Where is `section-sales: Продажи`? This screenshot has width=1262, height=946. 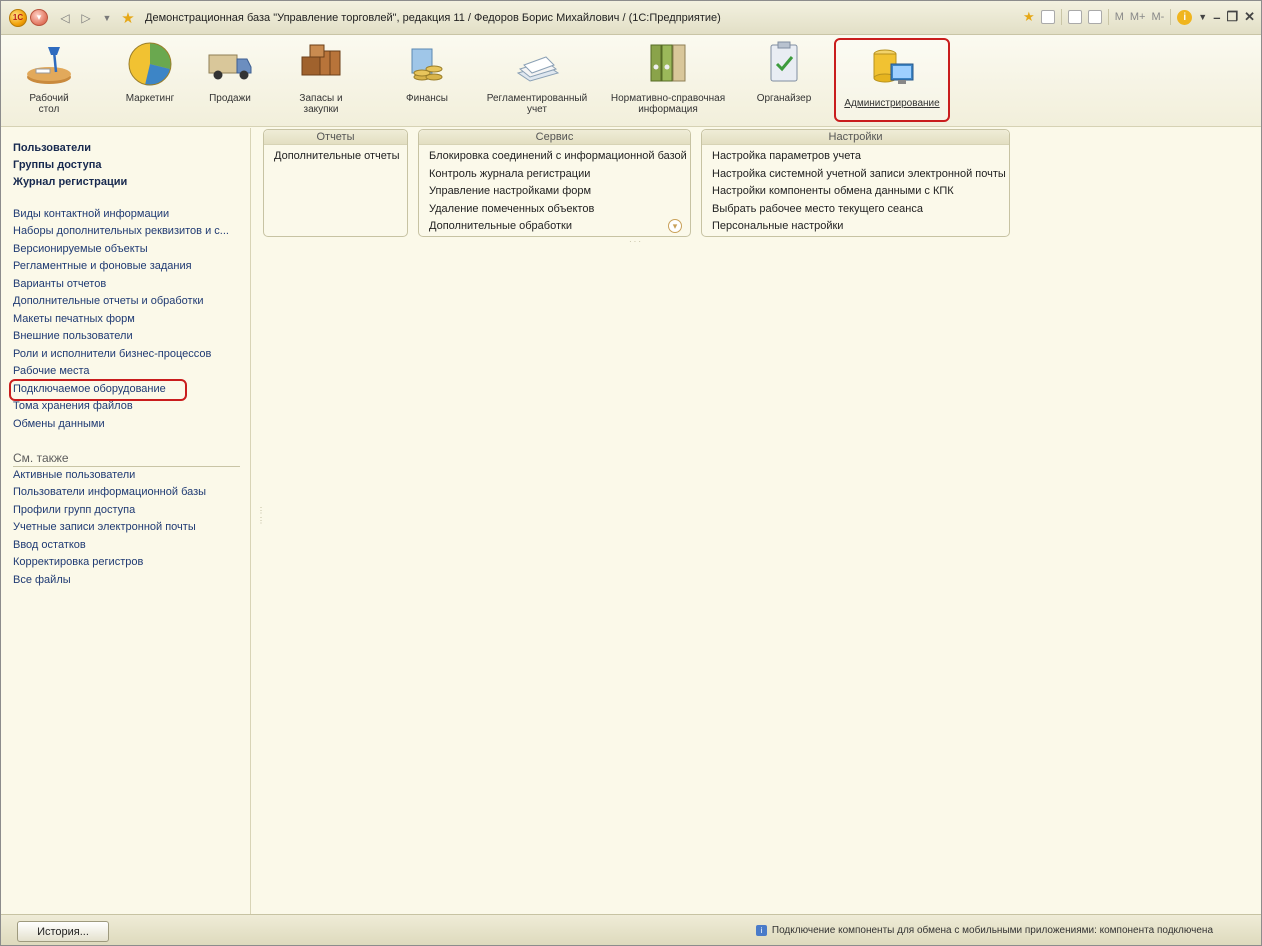 section-sales: Продажи is located at coordinates (230, 81).